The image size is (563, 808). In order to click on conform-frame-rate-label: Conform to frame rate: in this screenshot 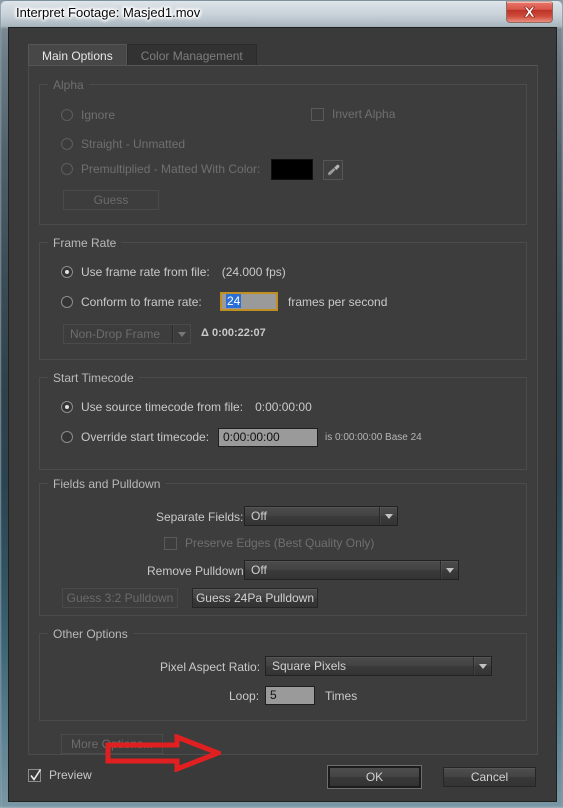, I will do `click(141, 302)`.